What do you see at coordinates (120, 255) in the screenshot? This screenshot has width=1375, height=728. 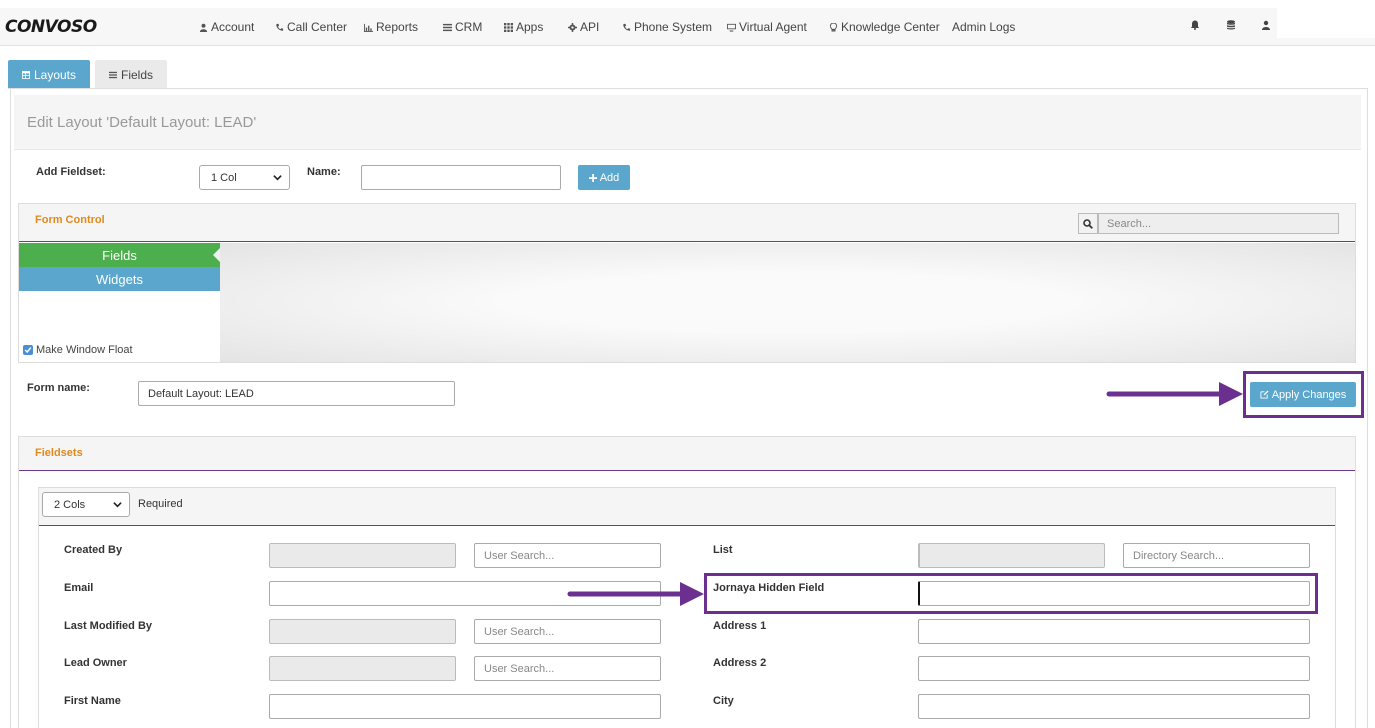 I see `fields-toolbox-button: Fields` at bounding box center [120, 255].